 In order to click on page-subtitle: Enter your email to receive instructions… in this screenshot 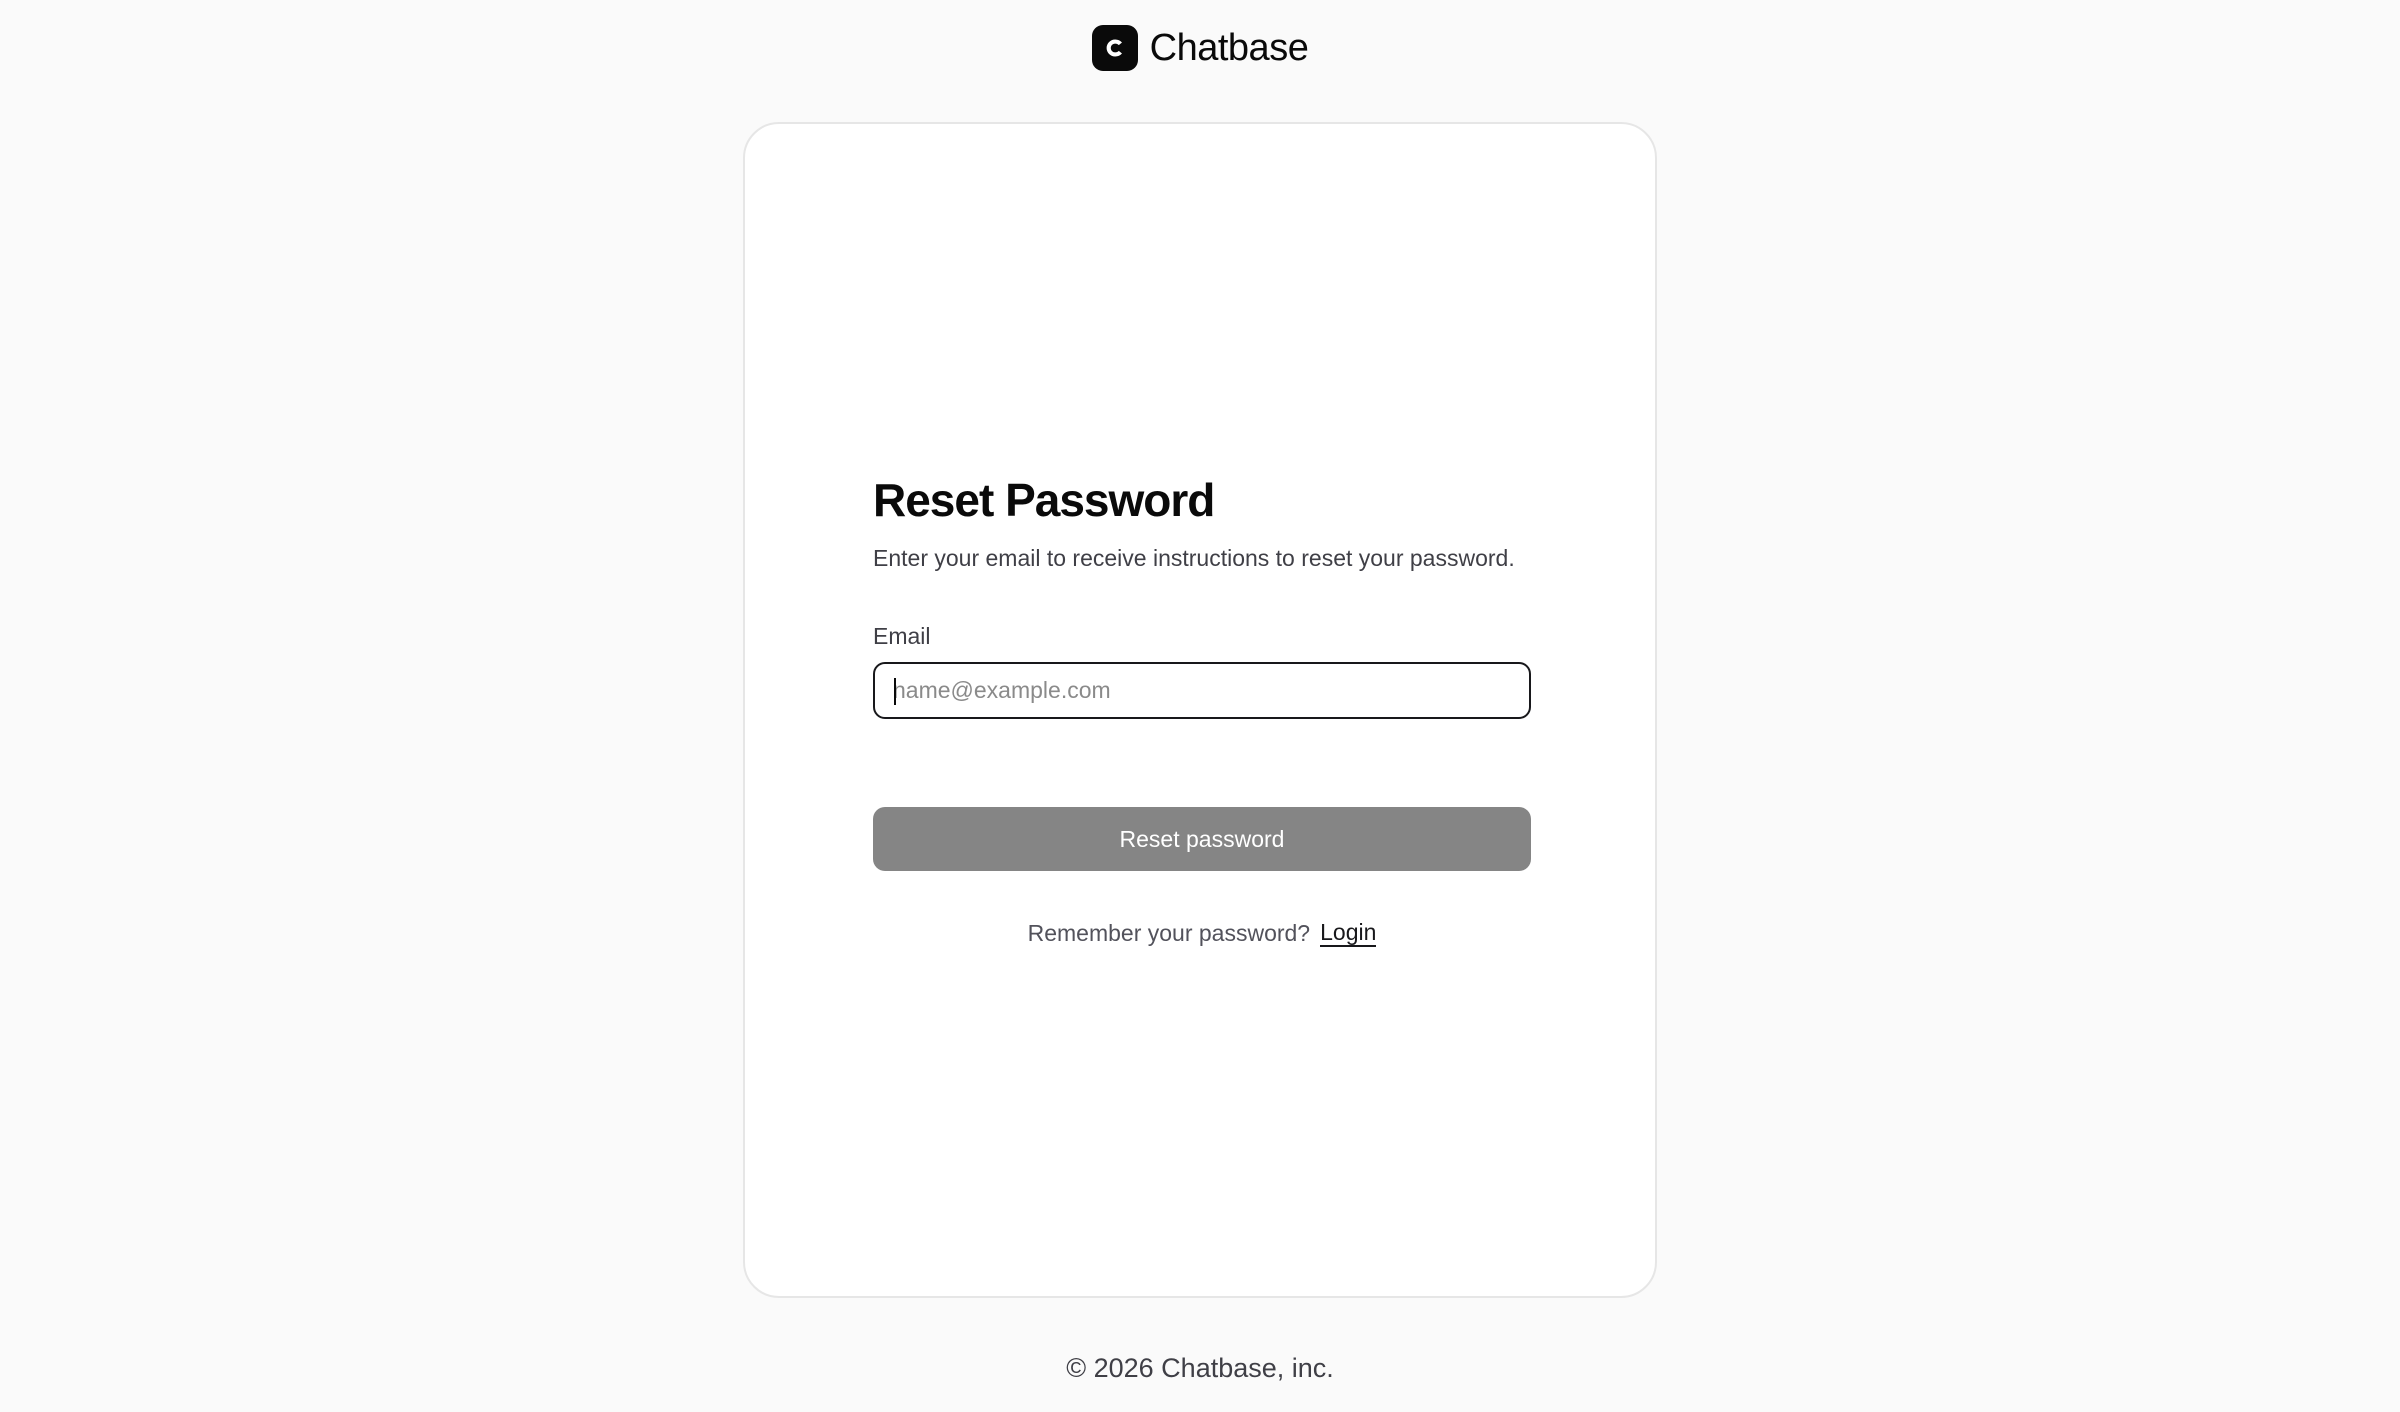, I will do `click(1194, 558)`.